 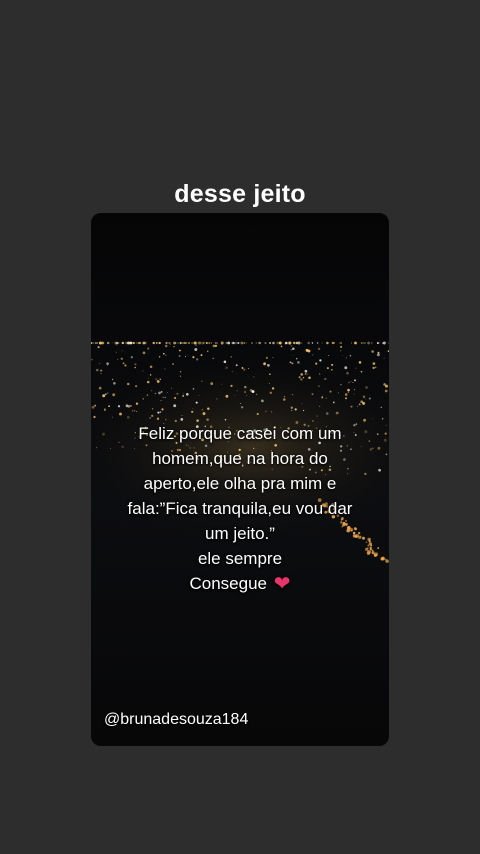 I want to click on story-line: ele sempre, so click(x=240, y=558).